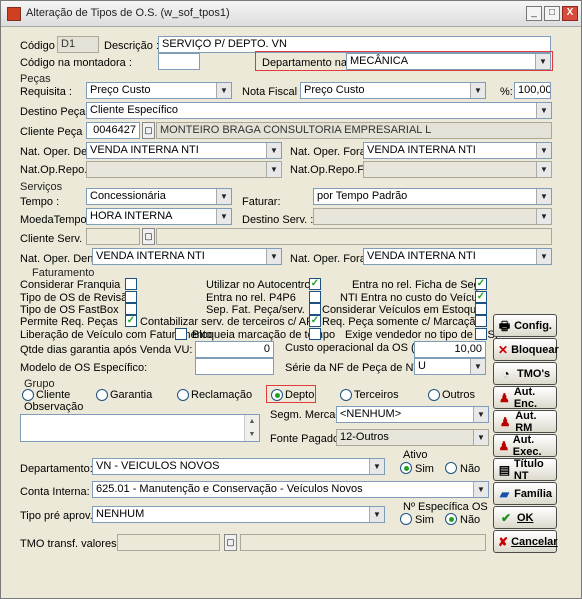 This screenshot has height=599, width=582. What do you see at coordinates (168, 542) in the screenshot?
I see `tmo-transf-code` at bounding box center [168, 542].